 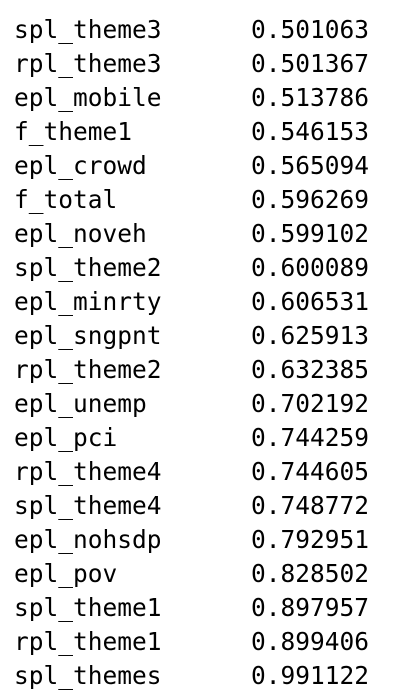 What do you see at coordinates (66, 573) in the screenshot?
I see `row-name: epl_pov` at bounding box center [66, 573].